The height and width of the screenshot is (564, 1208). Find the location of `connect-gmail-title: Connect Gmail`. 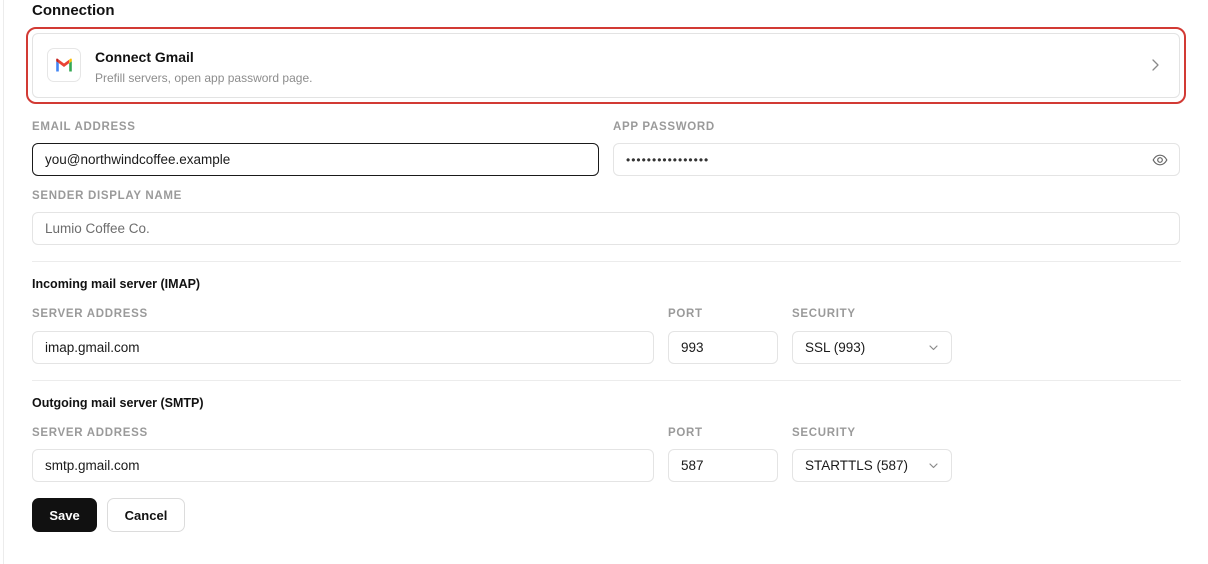

connect-gmail-title: Connect Gmail is located at coordinates (144, 57).